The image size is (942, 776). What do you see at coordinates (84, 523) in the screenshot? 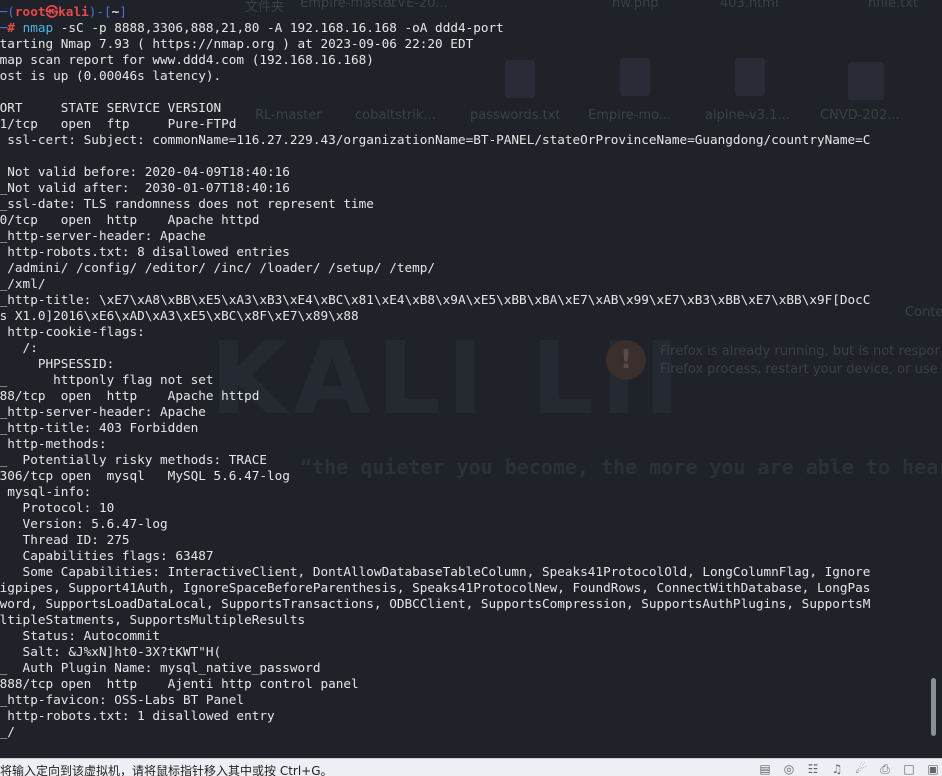
I see `terminal-line: | Version: 5.6.47-log` at bounding box center [84, 523].